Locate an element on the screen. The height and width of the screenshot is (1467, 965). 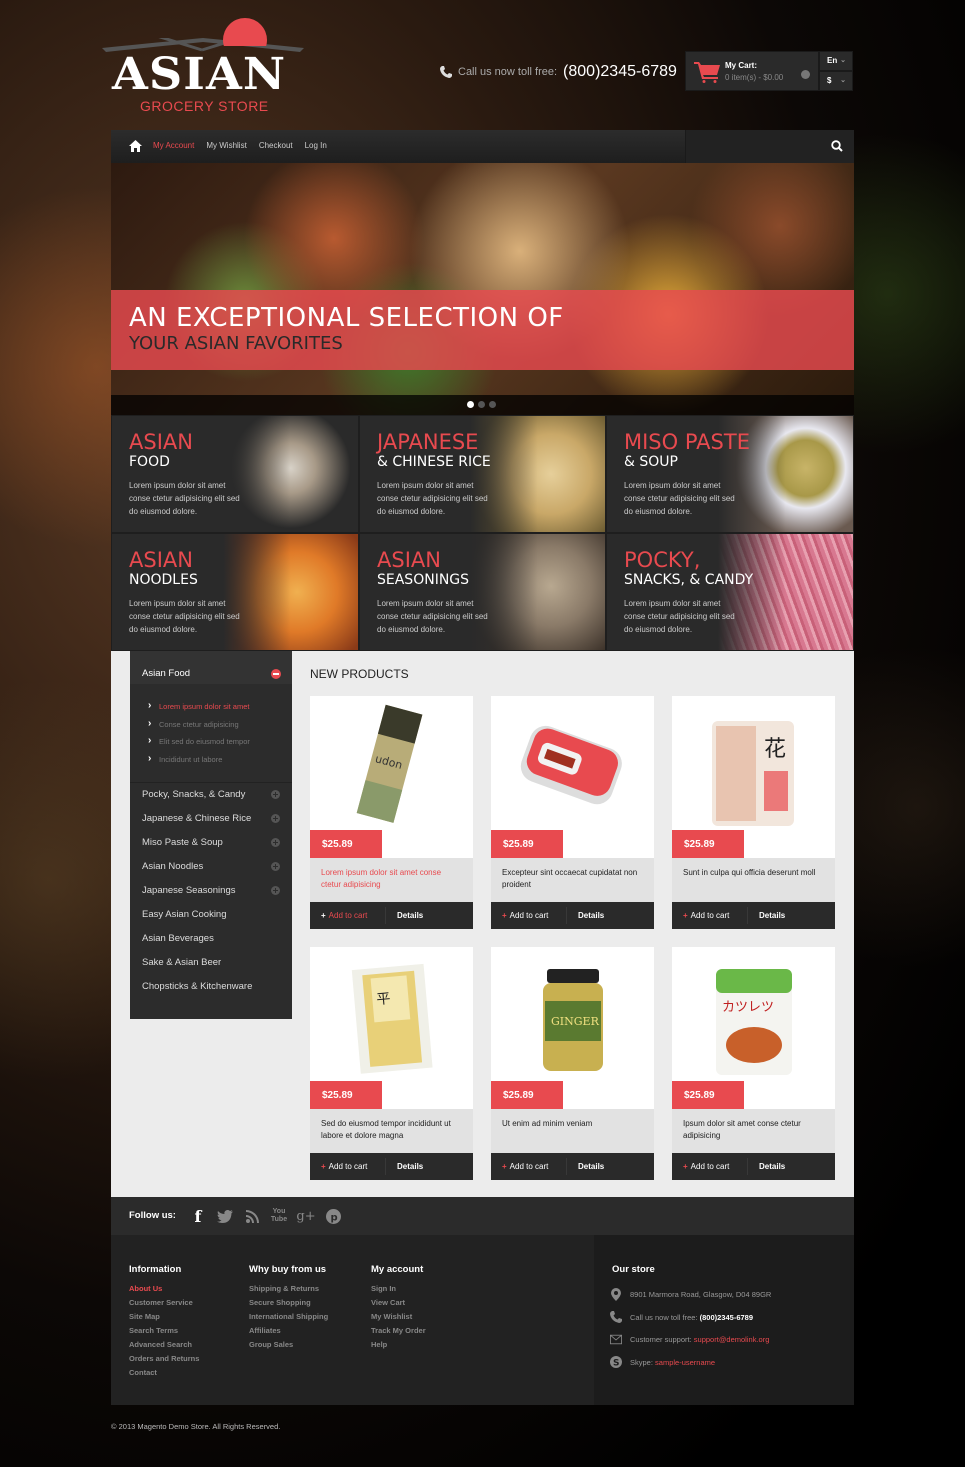
footer-link: View Cart is located at coordinates (398, 1305).